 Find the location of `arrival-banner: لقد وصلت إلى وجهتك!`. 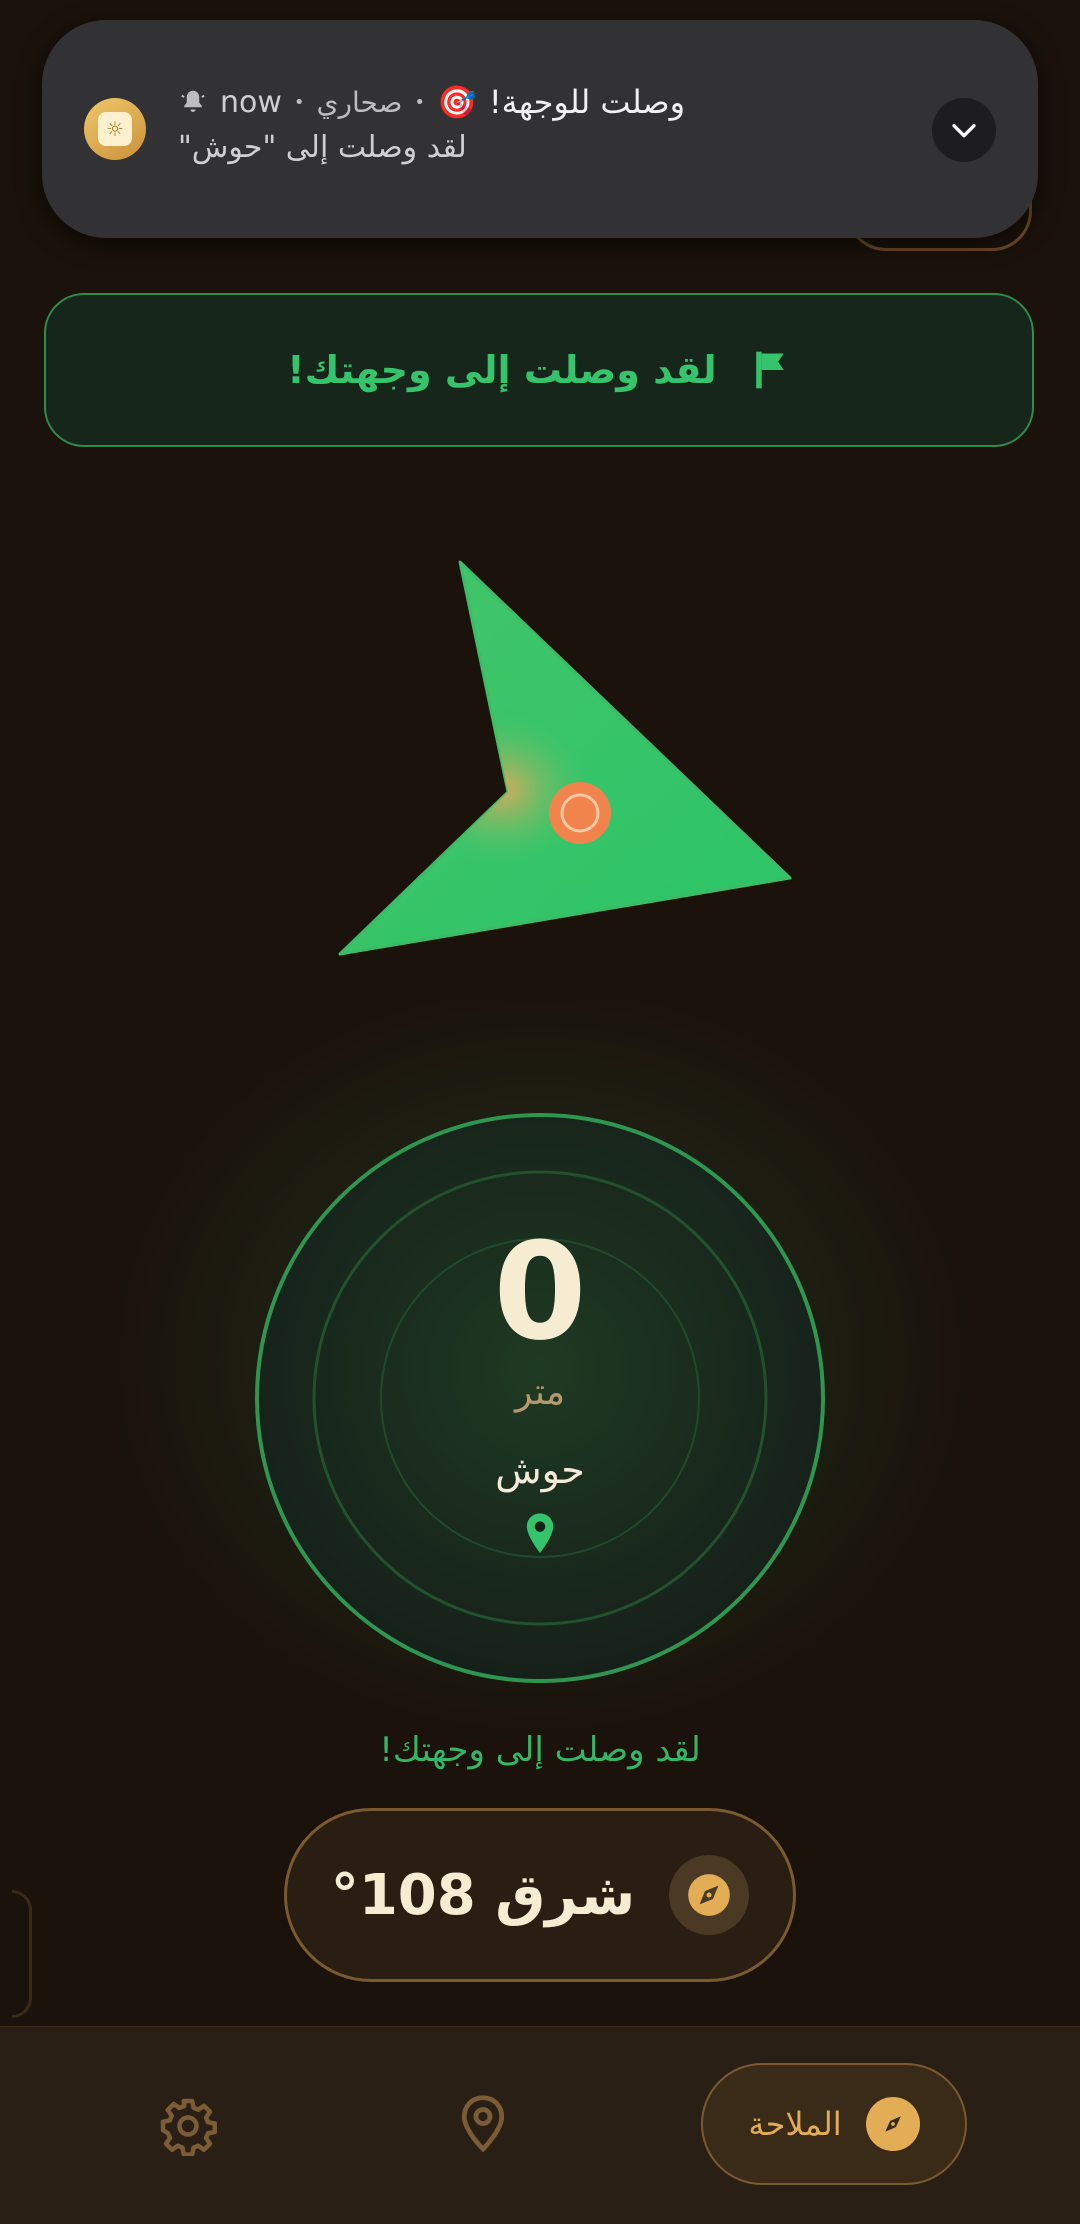

arrival-banner: لقد وصلت إلى وجهتك! is located at coordinates (539, 370).